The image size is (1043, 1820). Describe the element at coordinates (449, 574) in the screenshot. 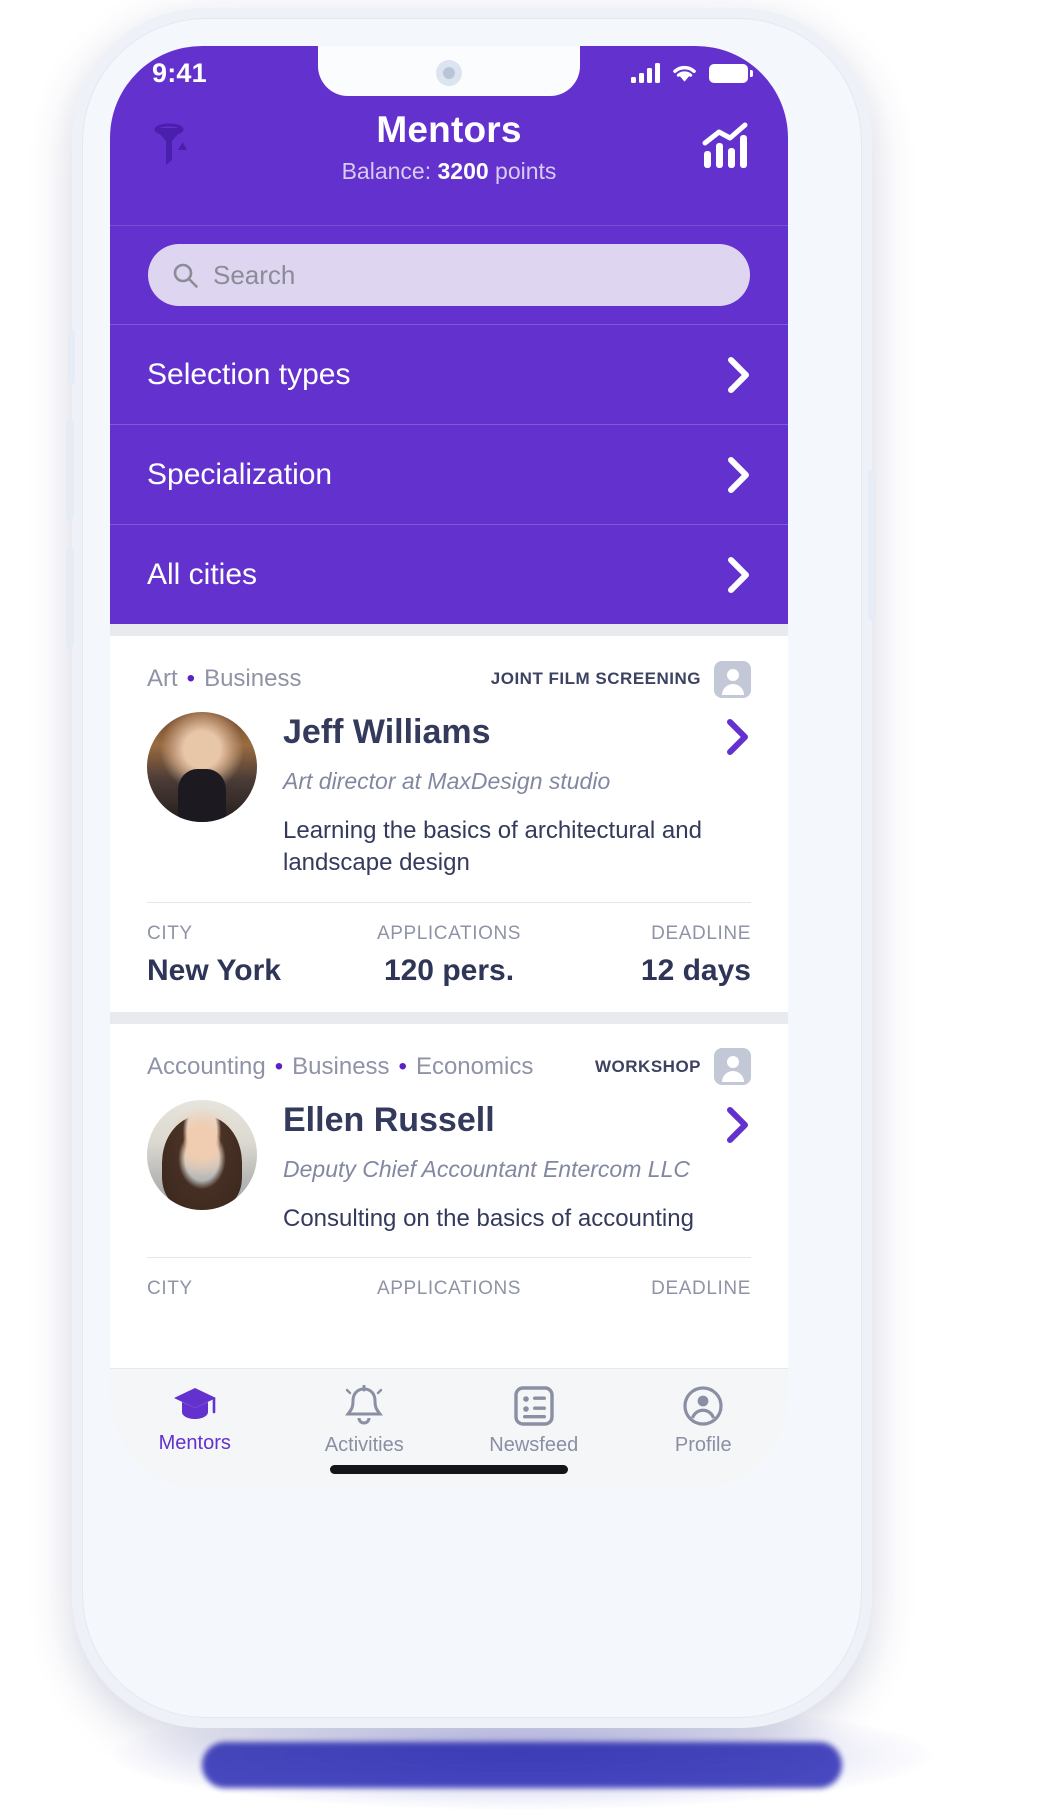

I see `filter-row-all-cities: All cities` at that location.